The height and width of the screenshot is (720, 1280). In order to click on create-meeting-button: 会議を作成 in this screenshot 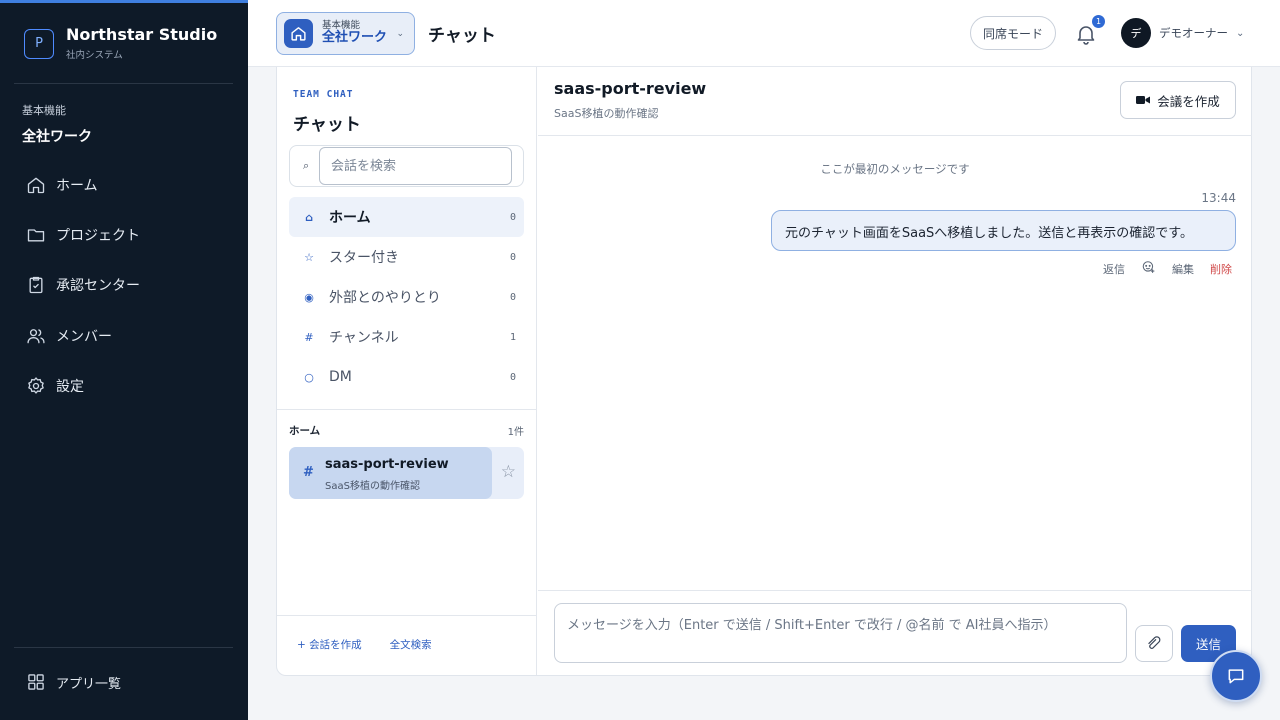, I will do `click(1178, 100)`.